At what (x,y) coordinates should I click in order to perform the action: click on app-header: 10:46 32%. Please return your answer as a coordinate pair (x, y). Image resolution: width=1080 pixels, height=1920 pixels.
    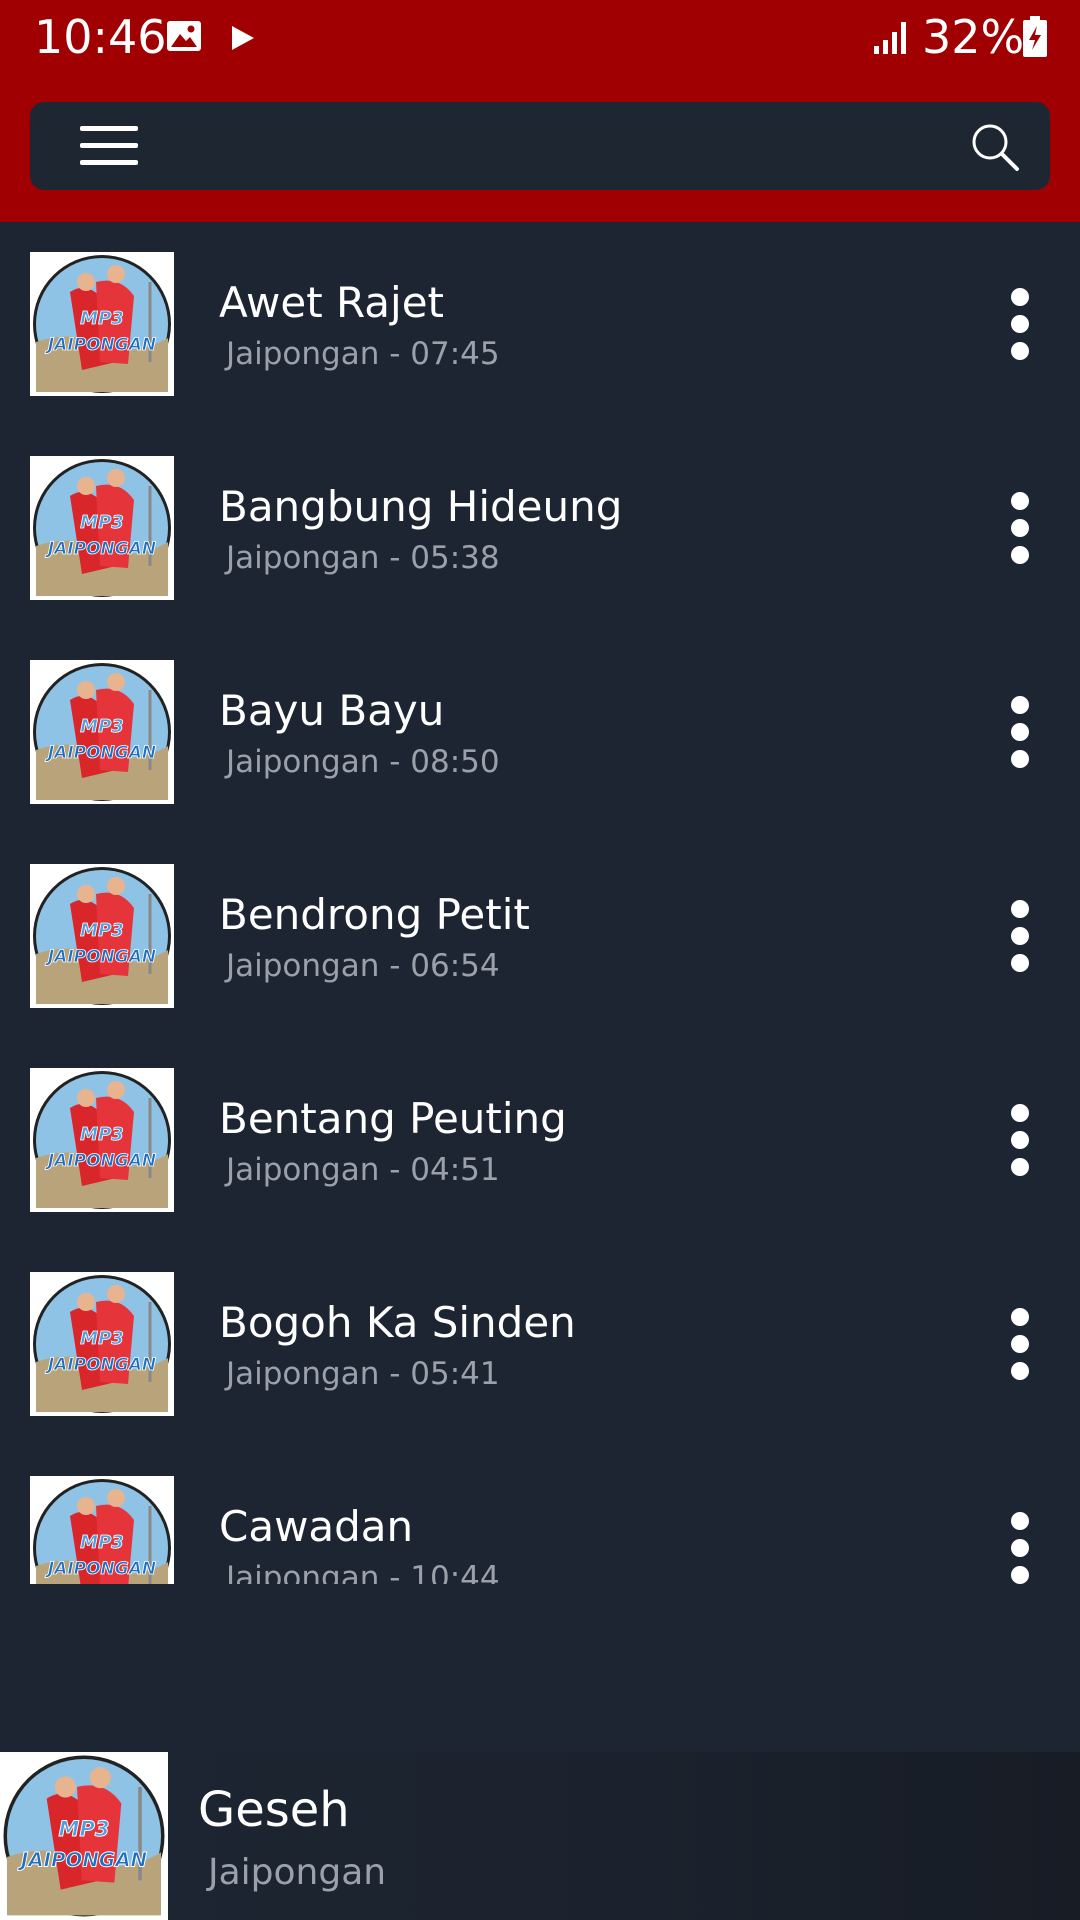
    Looking at the image, I should click on (540, 111).